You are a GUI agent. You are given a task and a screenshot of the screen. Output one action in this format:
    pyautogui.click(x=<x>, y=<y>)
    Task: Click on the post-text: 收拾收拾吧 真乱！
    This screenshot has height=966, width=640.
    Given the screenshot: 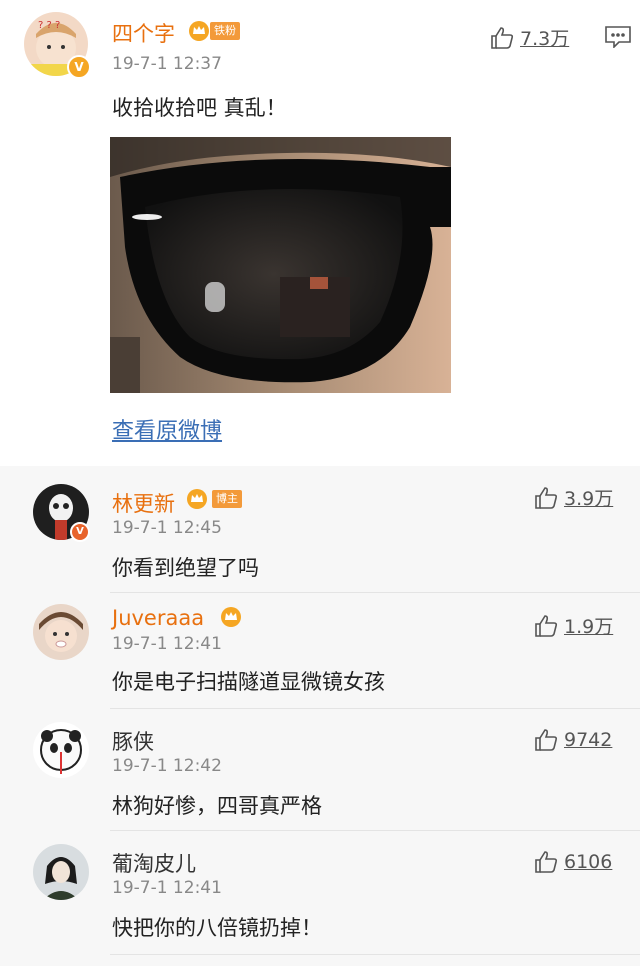 What is the action you would take?
    pyautogui.click(x=199, y=108)
    